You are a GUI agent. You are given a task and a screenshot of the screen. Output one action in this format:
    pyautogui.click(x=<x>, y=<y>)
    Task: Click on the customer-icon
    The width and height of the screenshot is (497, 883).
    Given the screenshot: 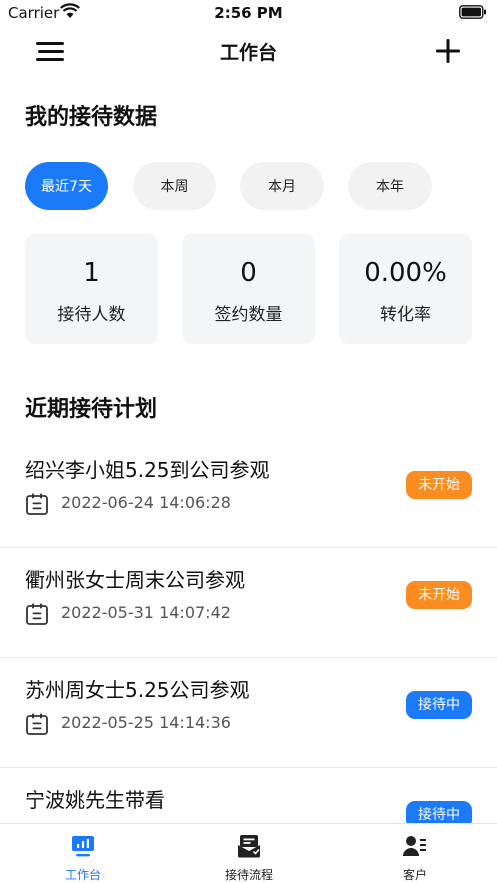 What is the action you would take?
    pyautogui.click(x=414, y=846)
    